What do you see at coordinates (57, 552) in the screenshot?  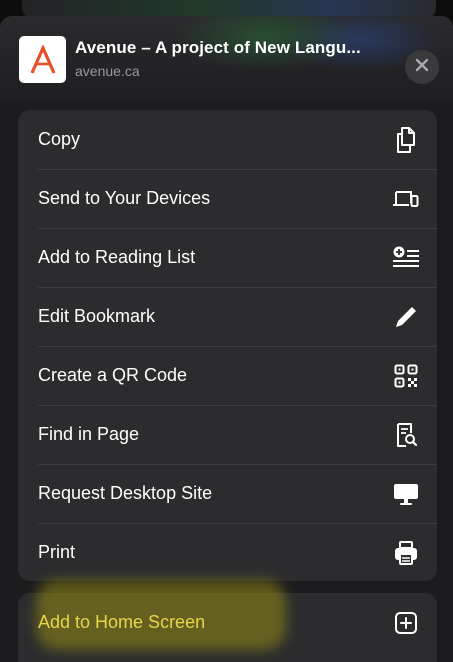 I see `menu-item-label: Print` at bounding box center [57, 552].